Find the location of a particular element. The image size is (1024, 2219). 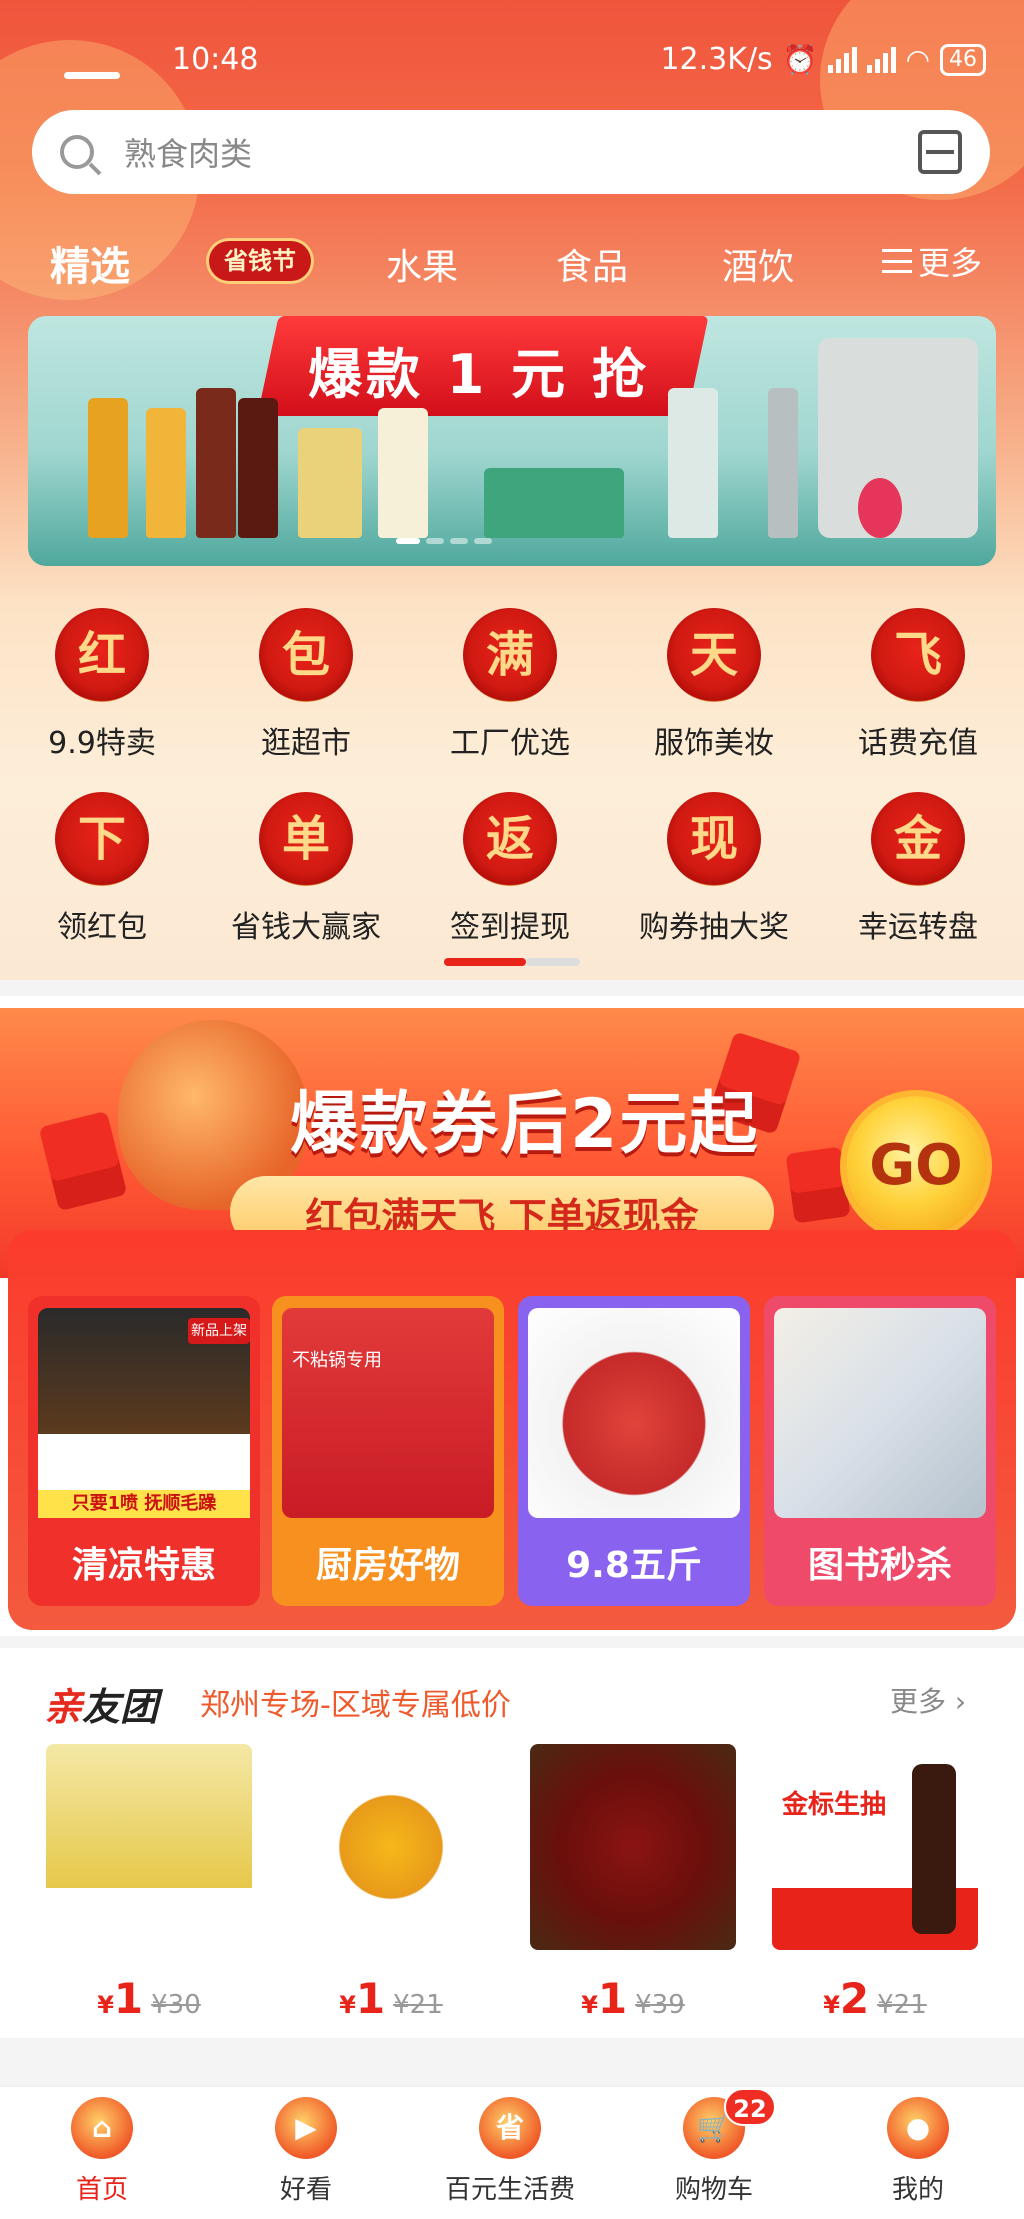

card-label: 图书秒杀 is located at coordinates (879, 1565).